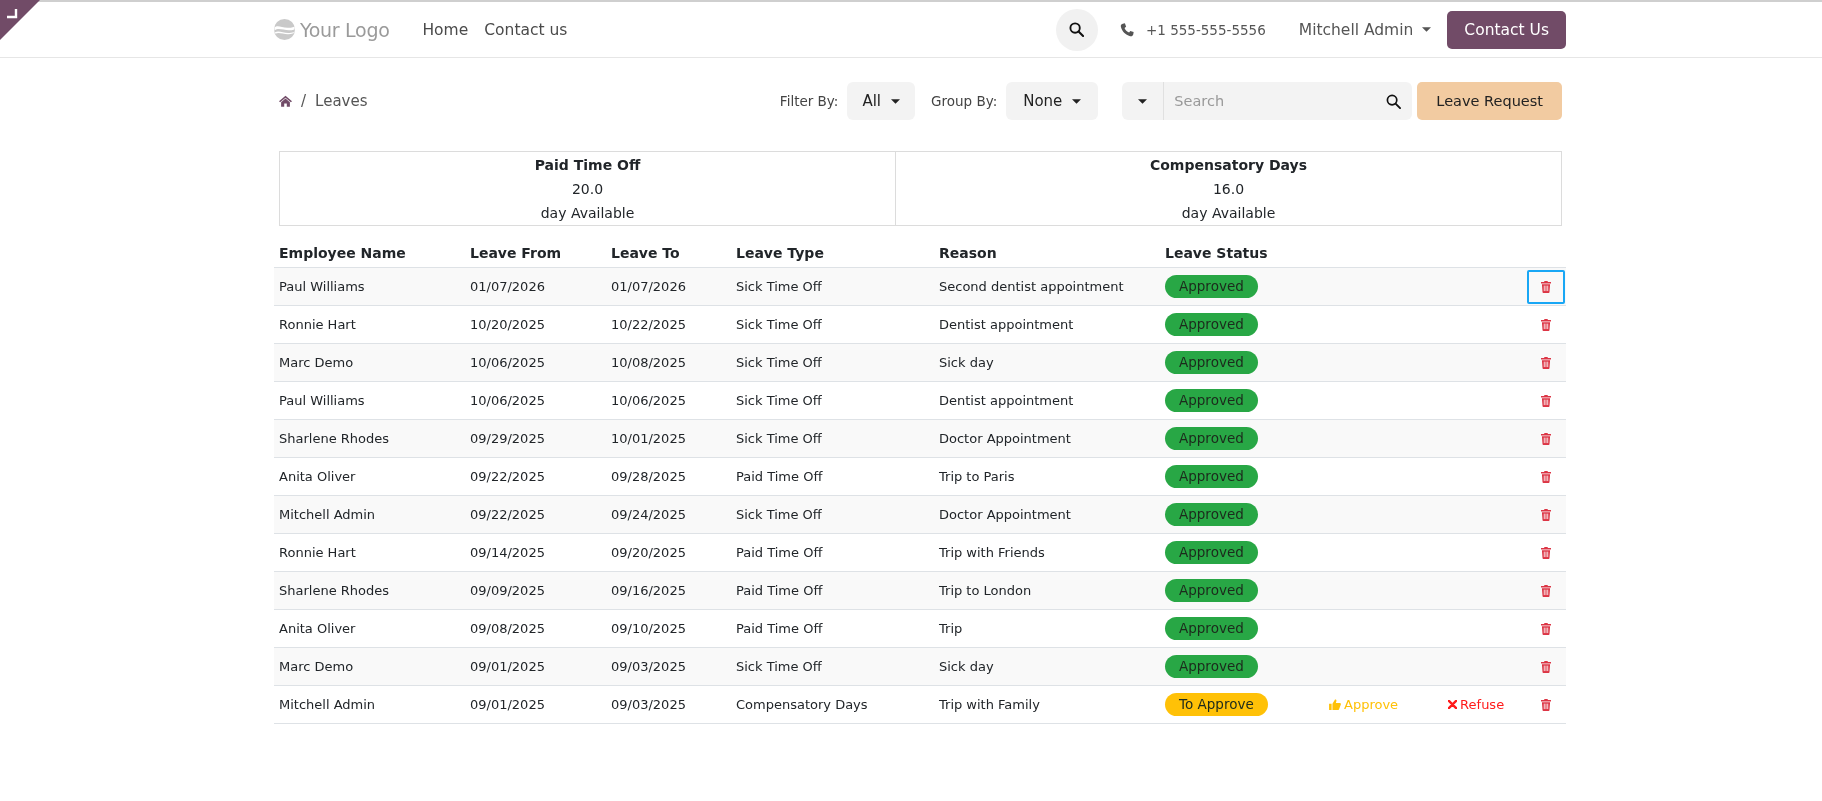  I want to click on table-cell-text: 10/22/2025, so click(648, 324).